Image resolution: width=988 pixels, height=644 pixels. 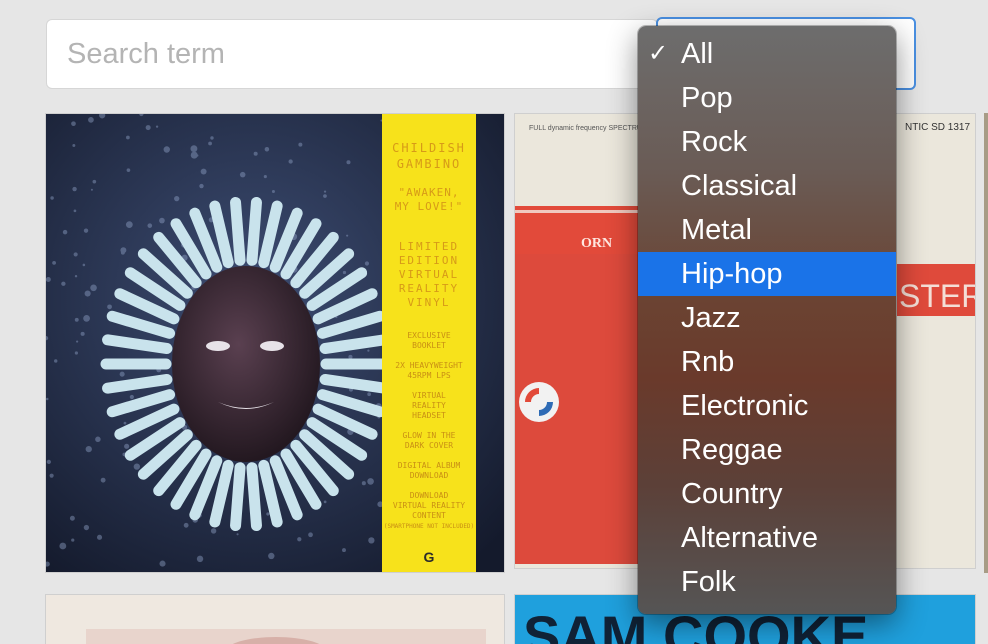 What do you see at coordinates (767, 274) in the screenshot?
I see `genre-option-hip-hop: Hip-hop` at bounding box center [767, 274].